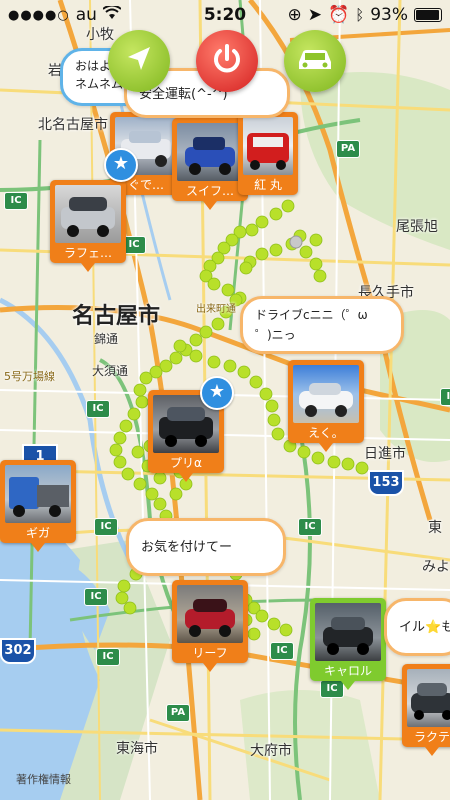 The width and height of the screenshot is (450, 800). What do you see at coordinates (339, 15) in the screenshot?
I see `alarm-icon: ⏰` at bounding box center [339, 15].